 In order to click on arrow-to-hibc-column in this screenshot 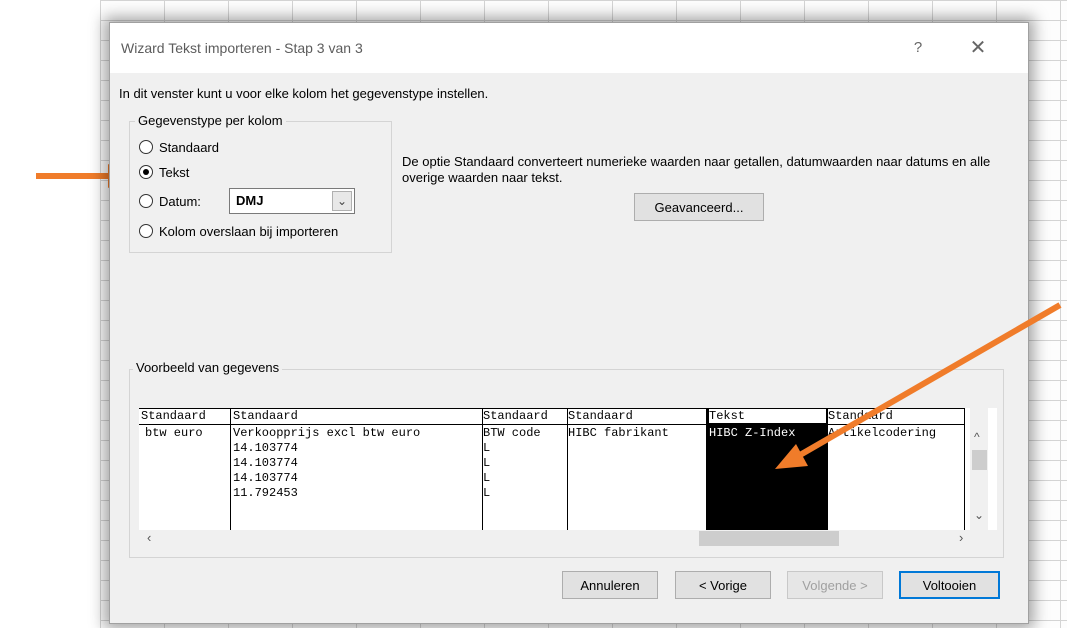, I will do `click(918, 385)`.